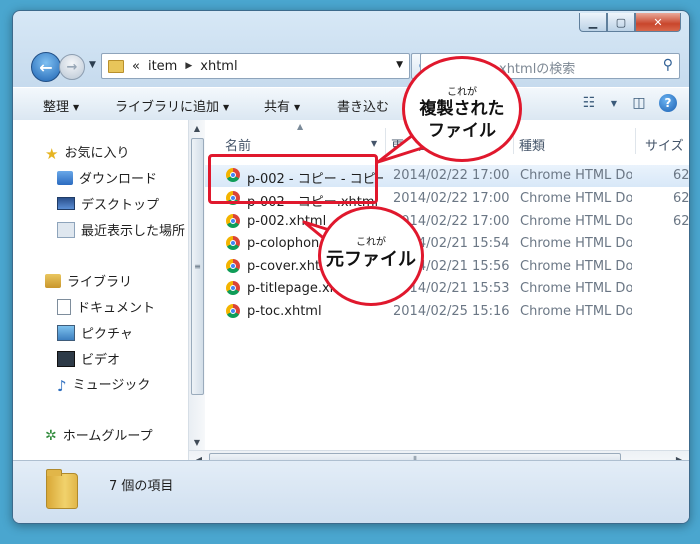 This screenshot has height=544, width=700. Describe the element at coordinates (197, 128) in the screenshot. I see `scroll-up-icon: ▲` at that location.